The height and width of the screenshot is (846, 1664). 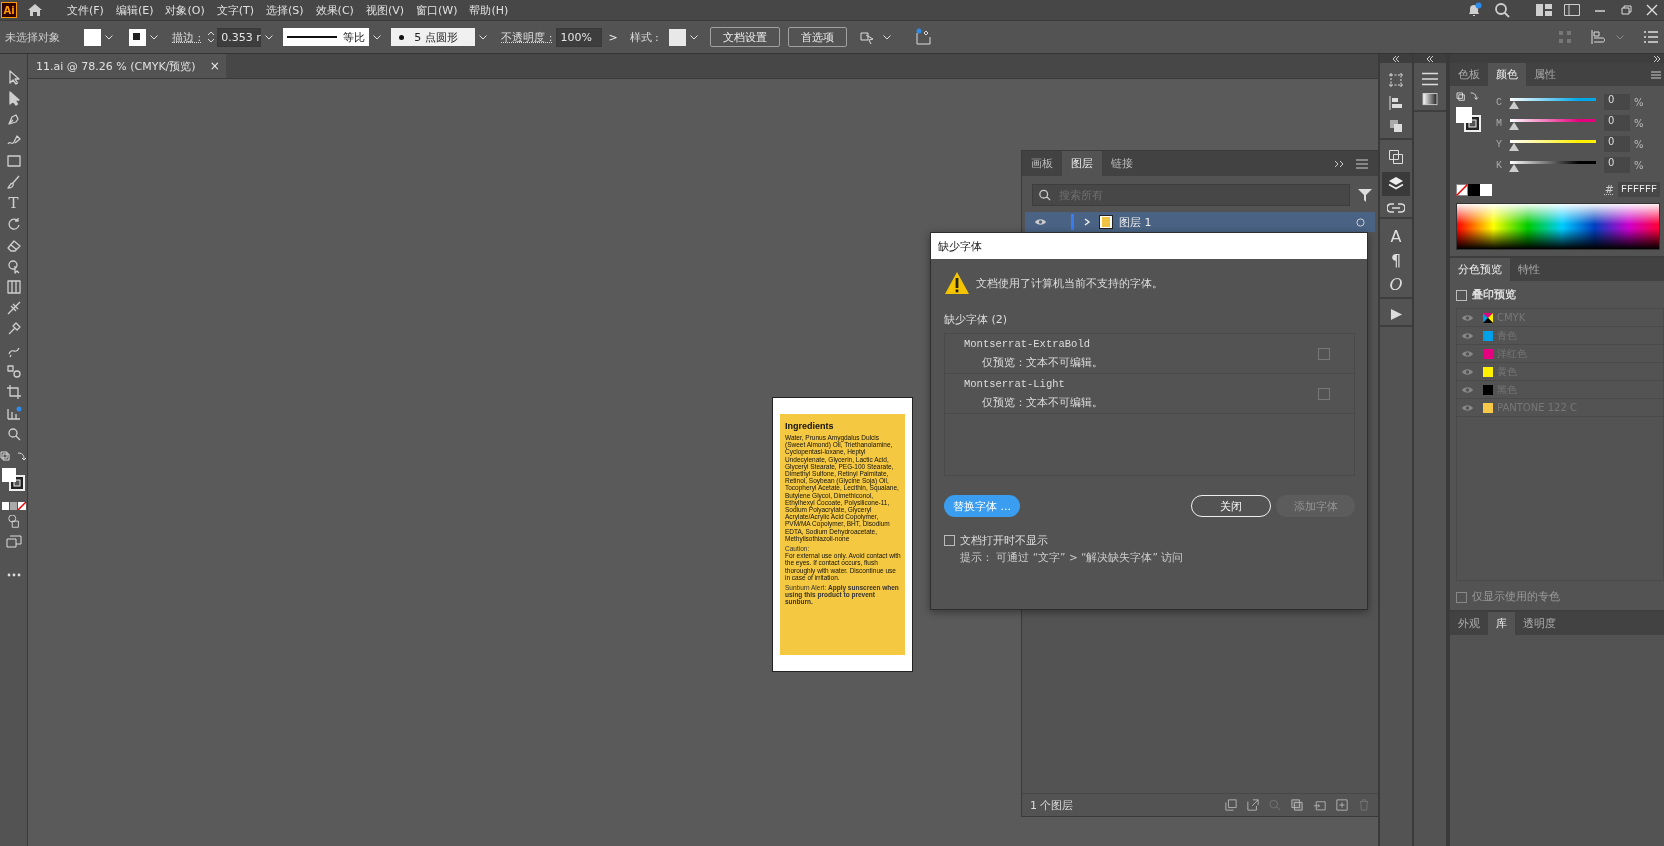 I want to click on stroke-label: 描边 :, so click(x=187, y=37).